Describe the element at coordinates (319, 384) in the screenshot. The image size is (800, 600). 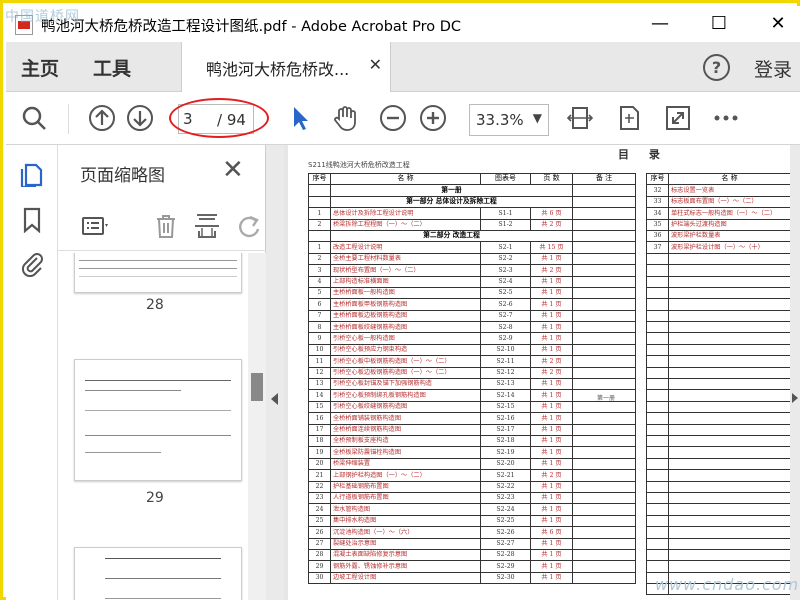
I see `row-number: 13` at that location.